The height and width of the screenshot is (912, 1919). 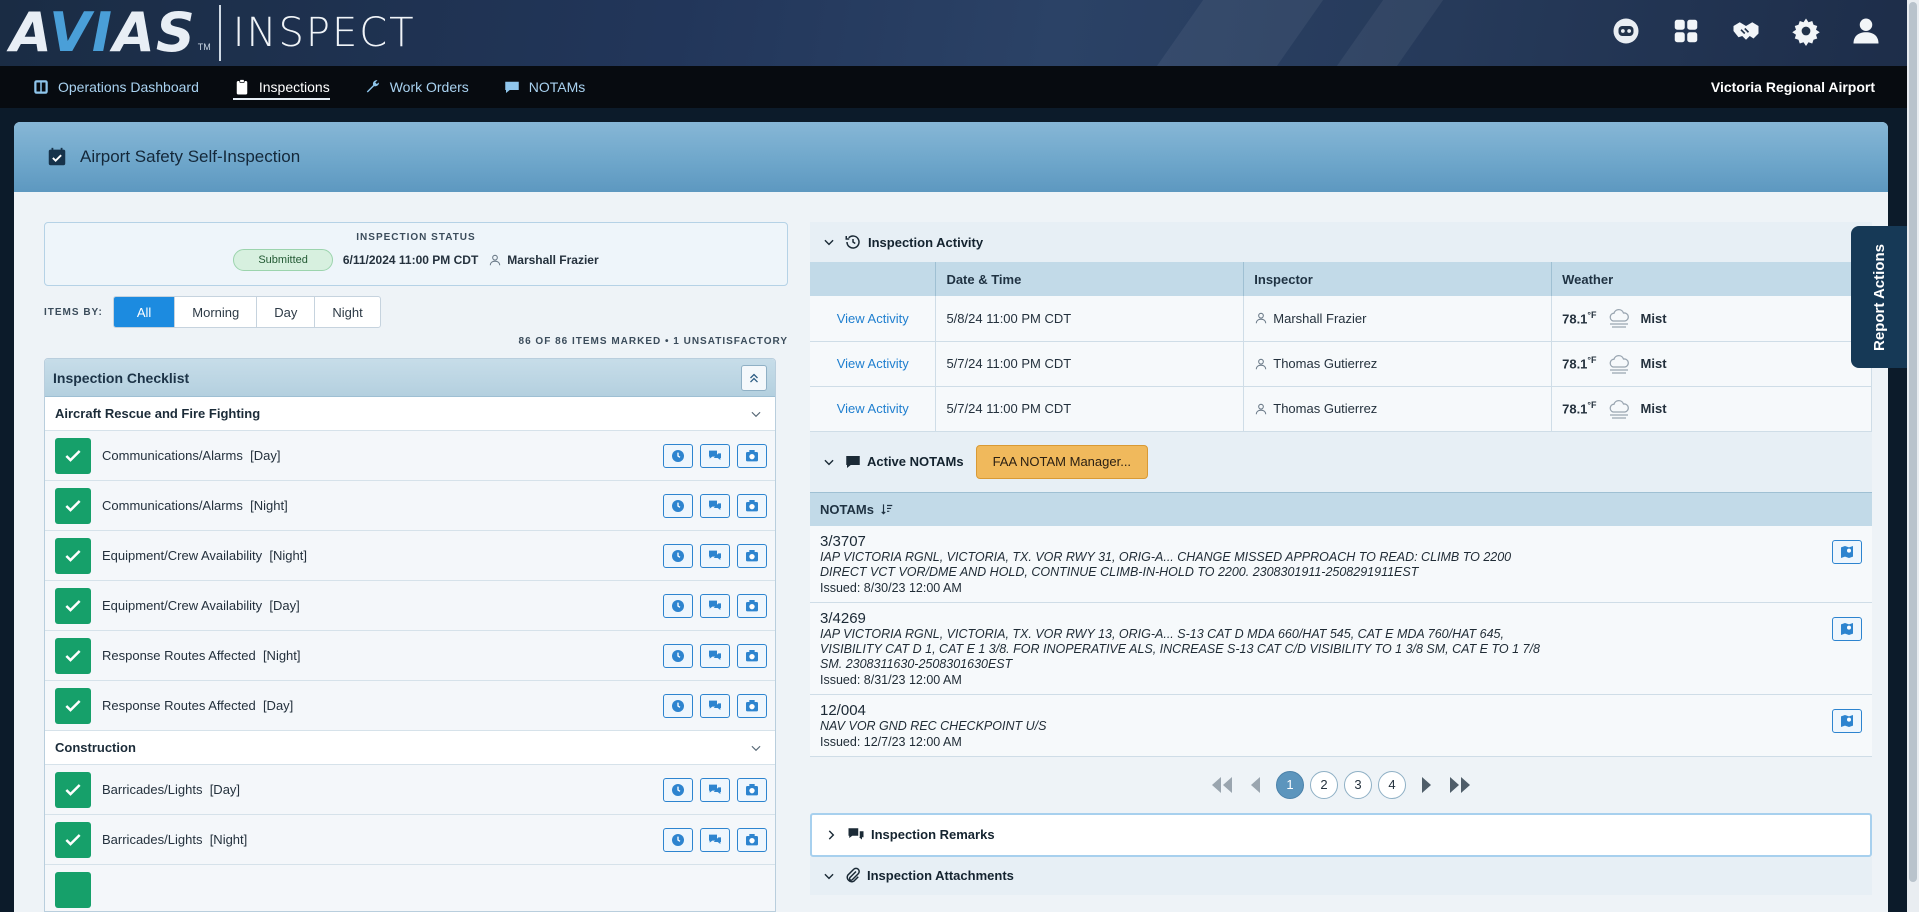 I want to click on check-icon, so click(x=73, y=455).